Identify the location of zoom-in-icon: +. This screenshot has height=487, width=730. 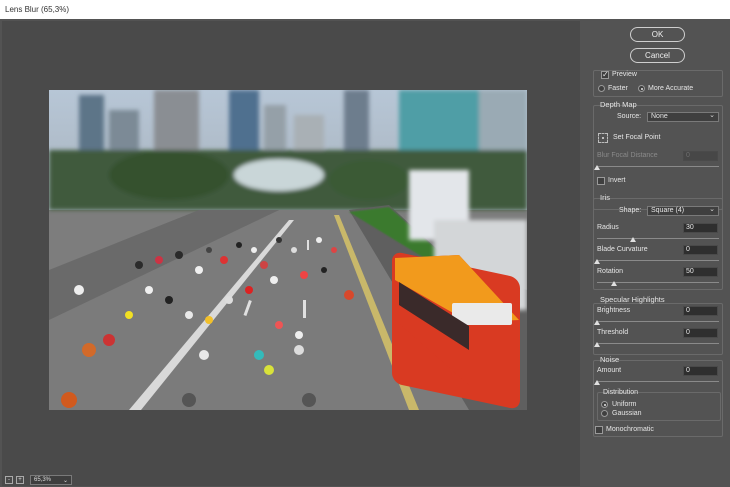
(20, 480).